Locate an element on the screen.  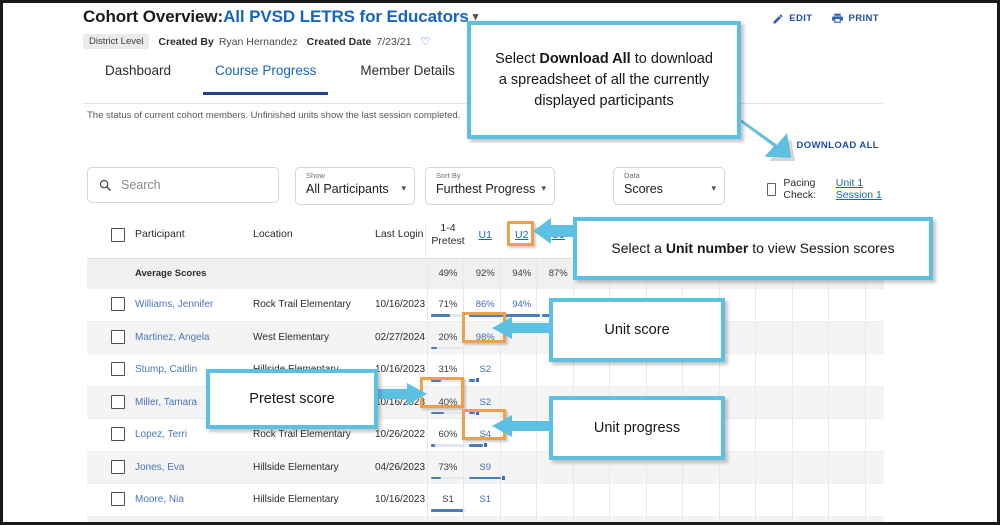
pacing-check-checkbox is located at coordinates (772, 189).